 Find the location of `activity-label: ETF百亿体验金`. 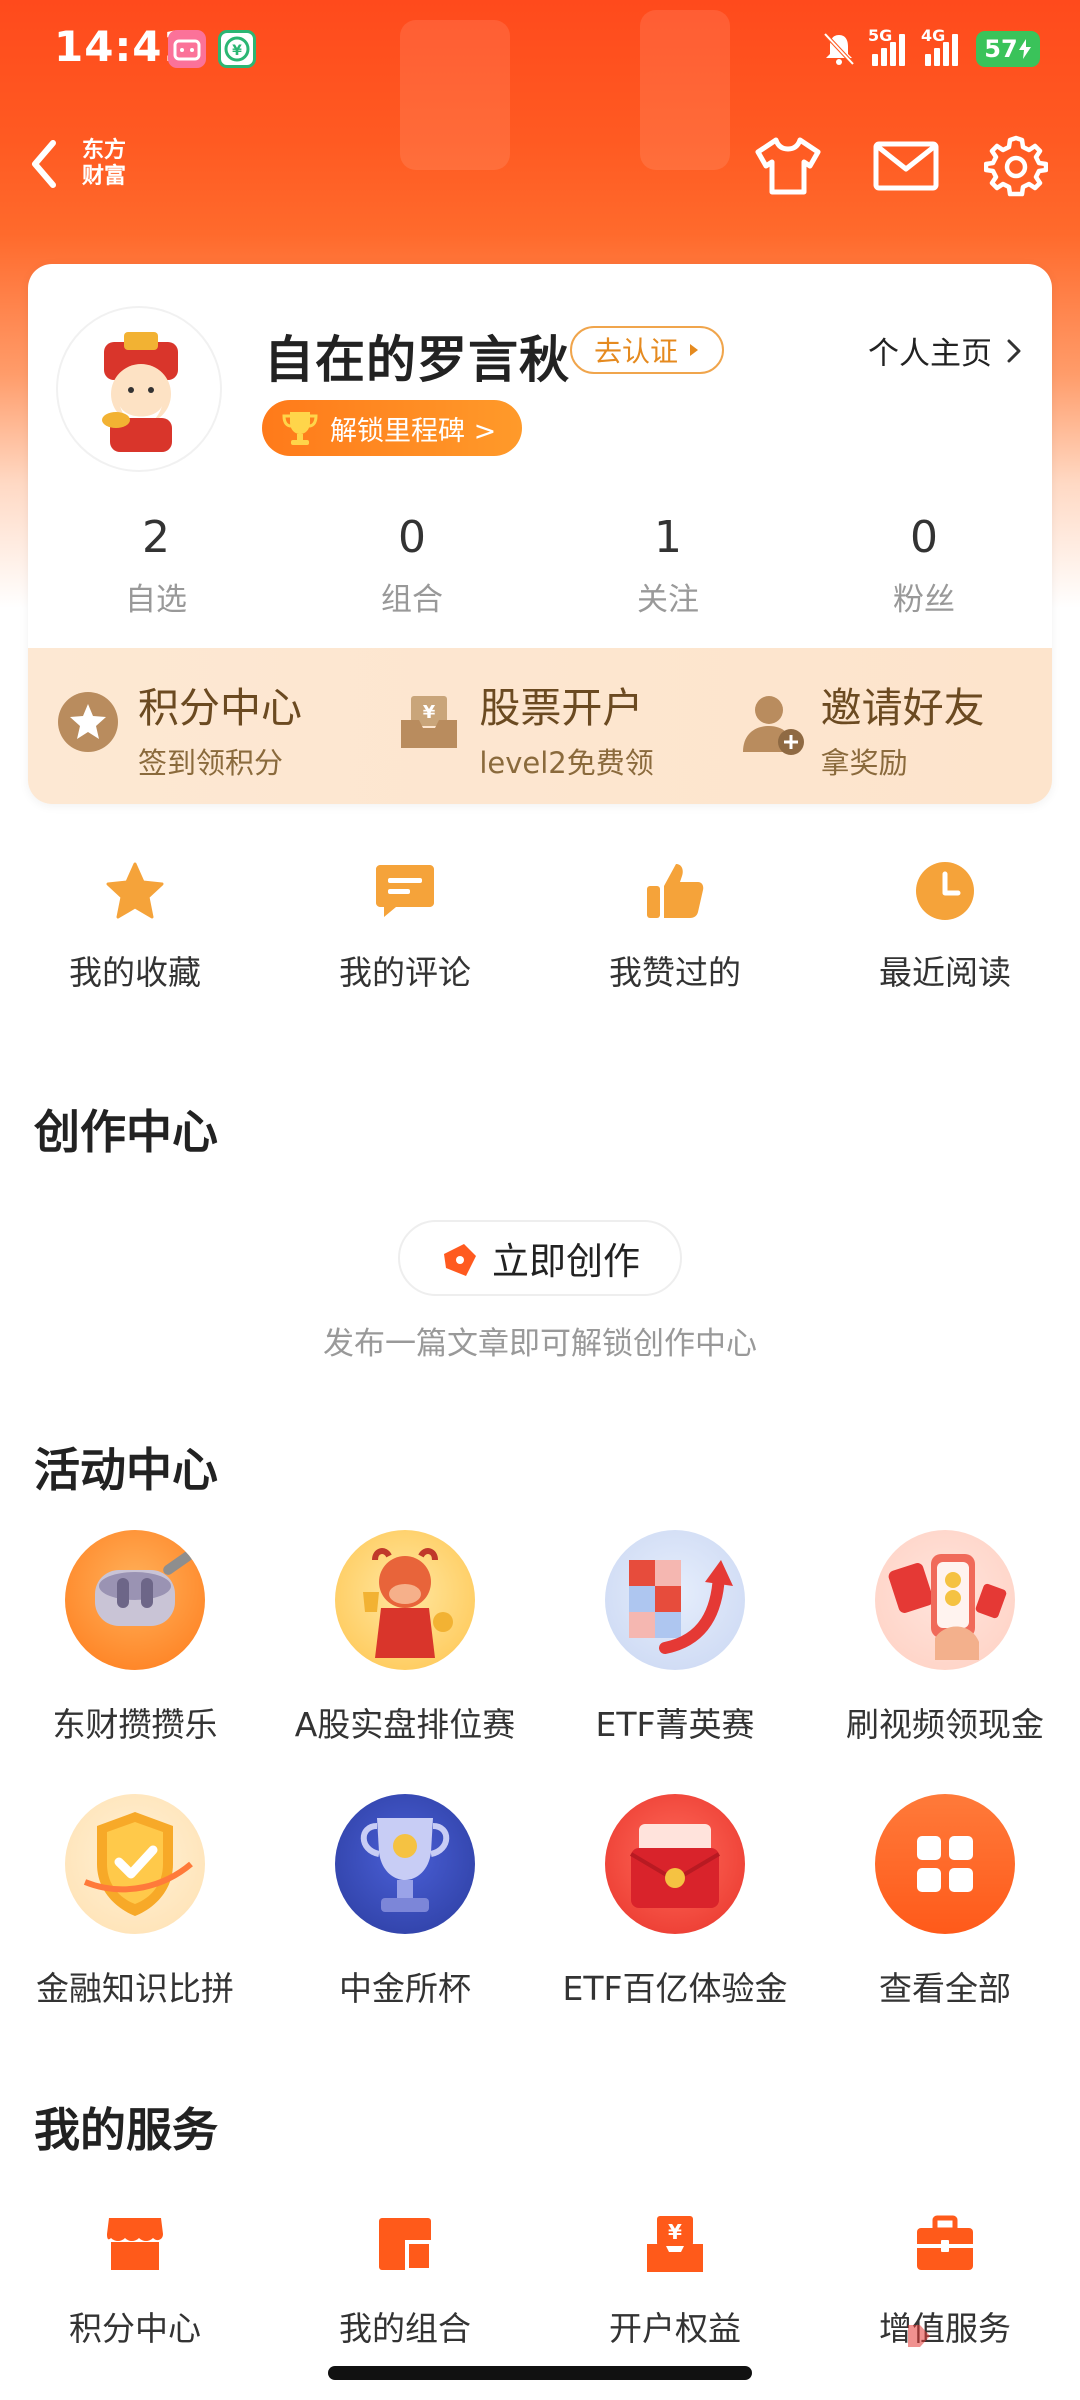

activity-label: ETF百亿体验金 is located at coordinates (675, 1988).